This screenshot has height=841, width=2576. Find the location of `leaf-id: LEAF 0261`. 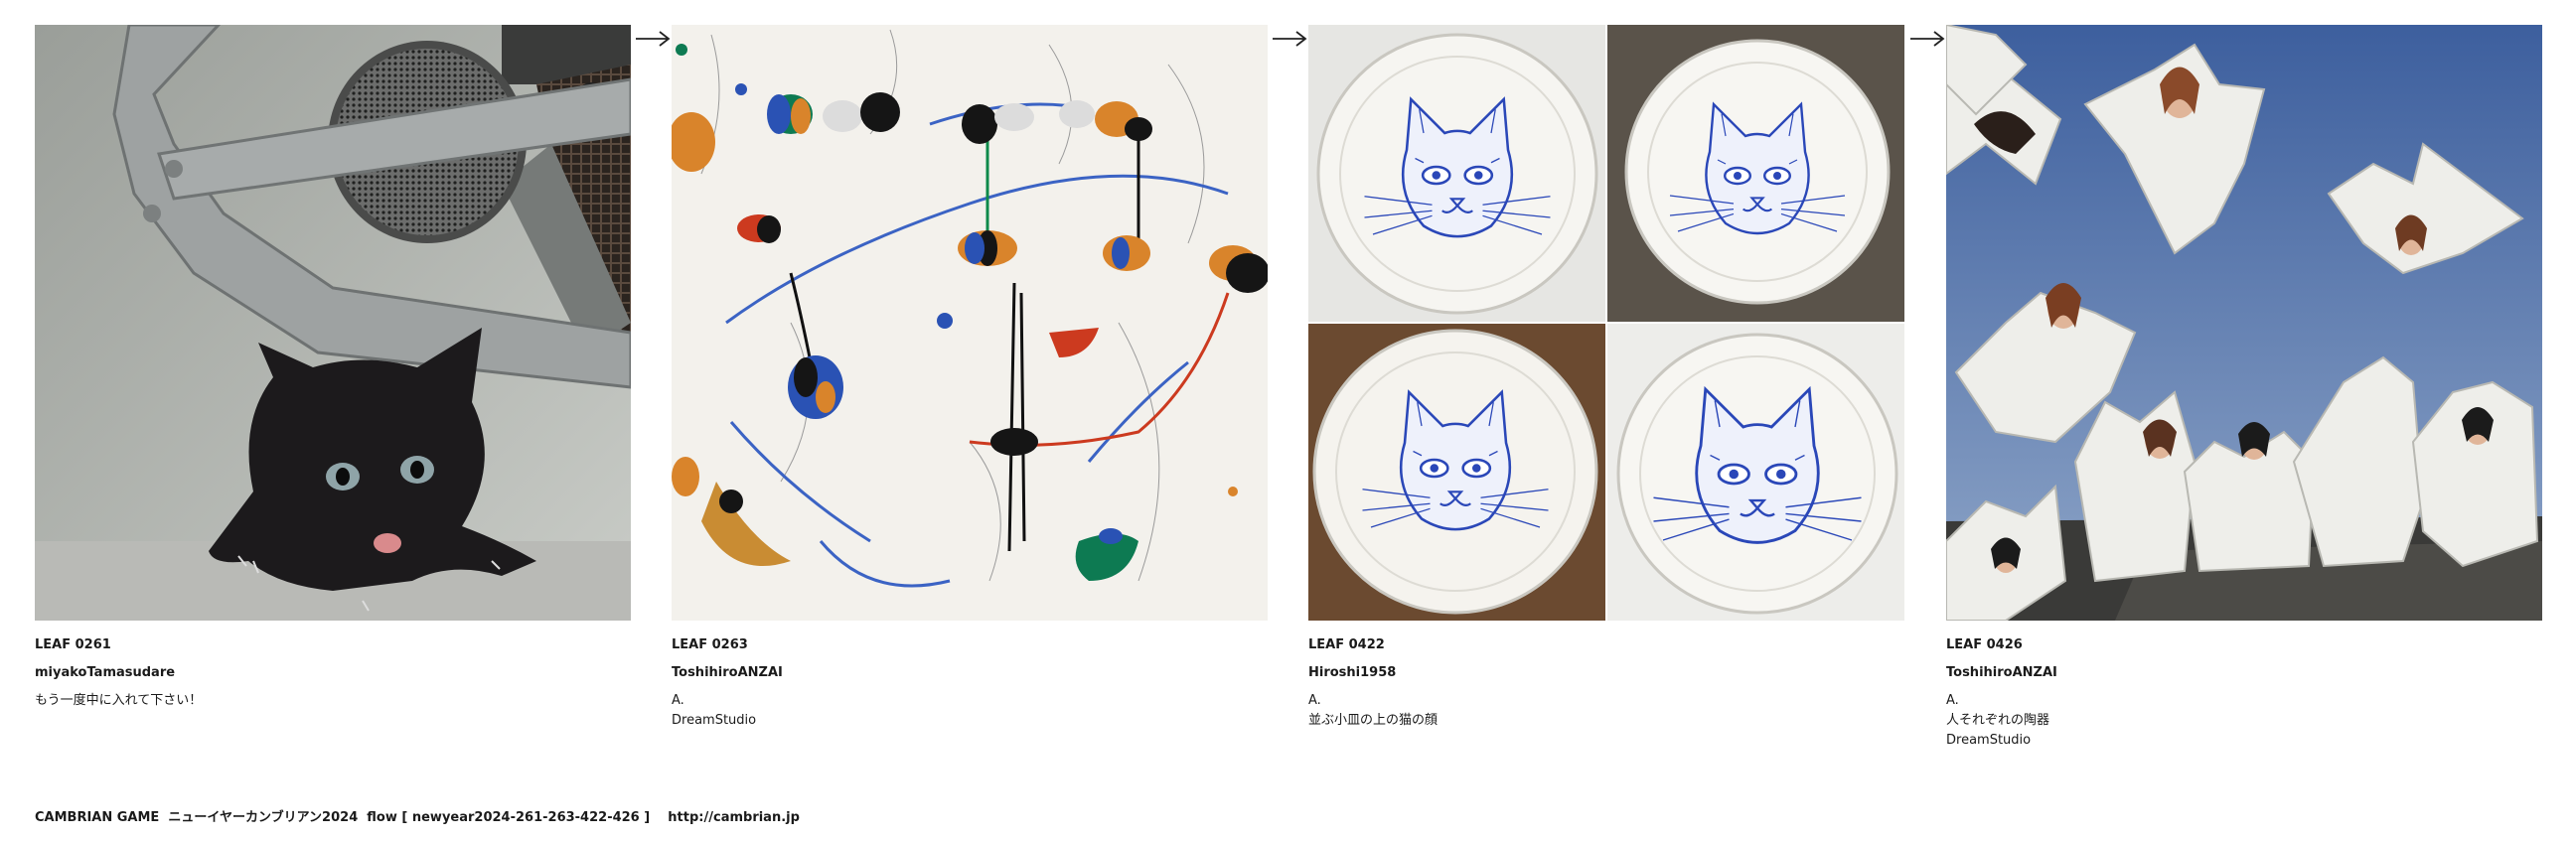

leaf-id: LEAF 0261 is located at coordinates (73, 644).